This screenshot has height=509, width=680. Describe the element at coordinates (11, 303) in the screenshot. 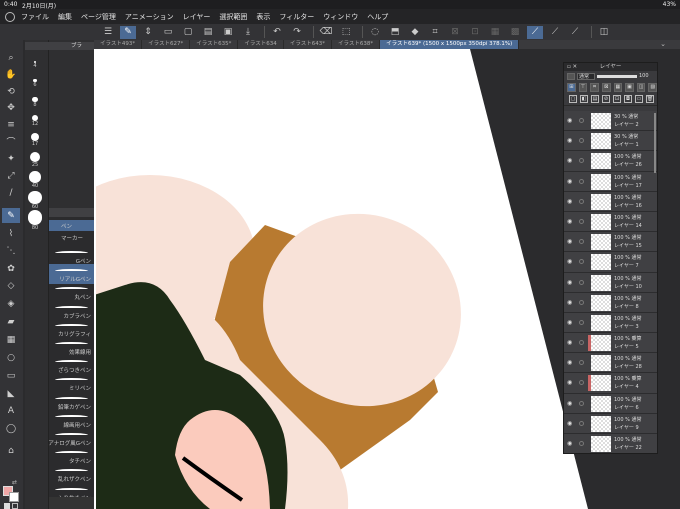

I see `blend-icon: ◈` at that location.